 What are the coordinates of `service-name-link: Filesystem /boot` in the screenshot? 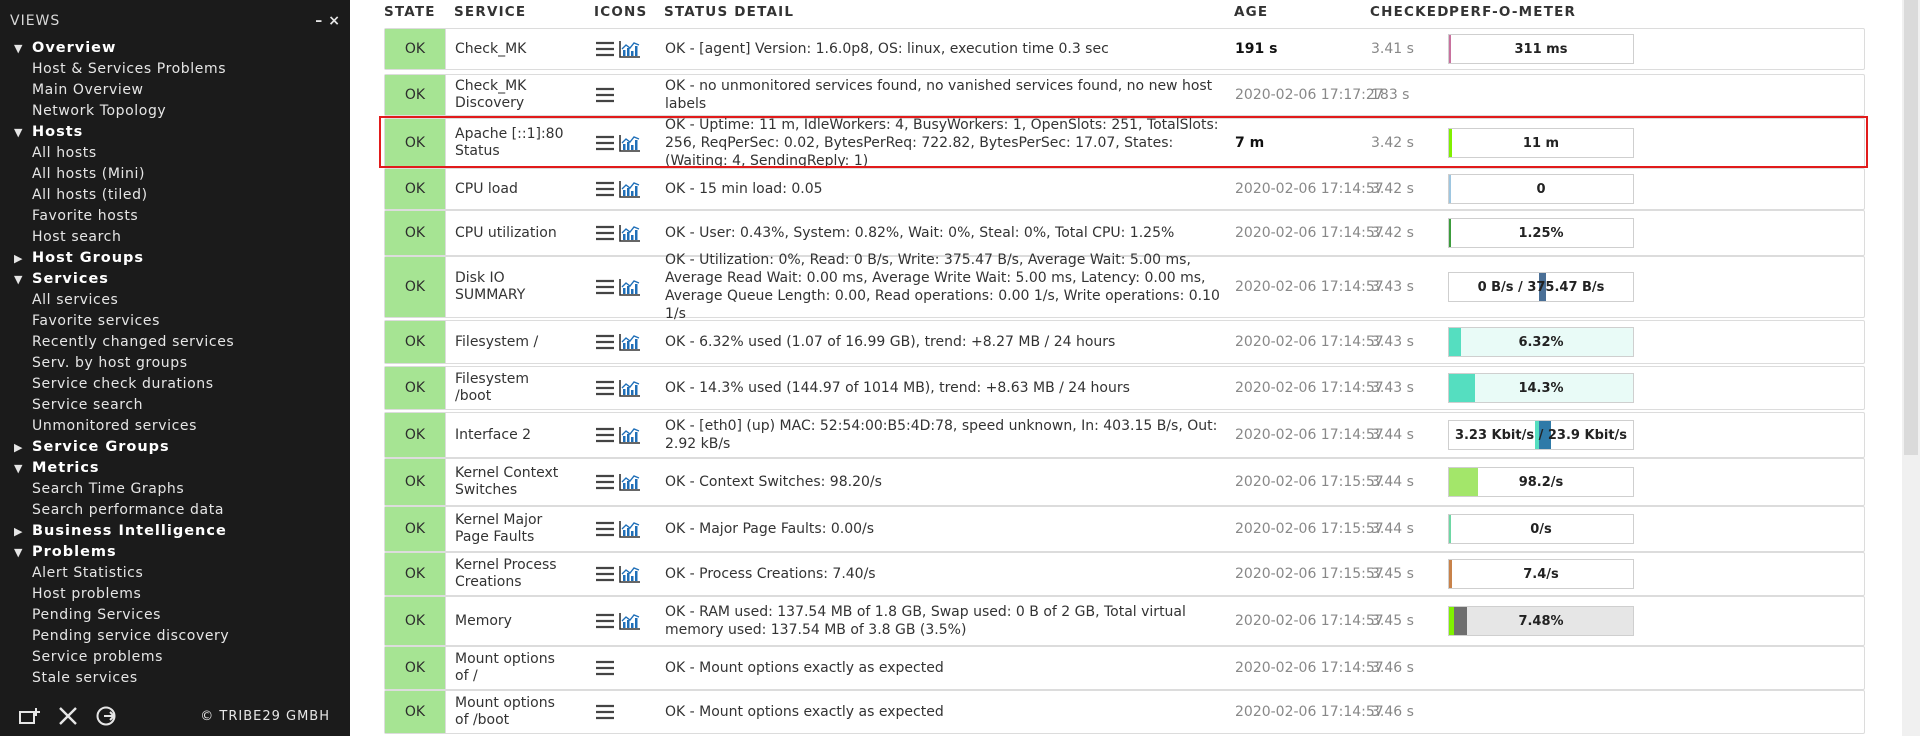 It's located at (510, 388).